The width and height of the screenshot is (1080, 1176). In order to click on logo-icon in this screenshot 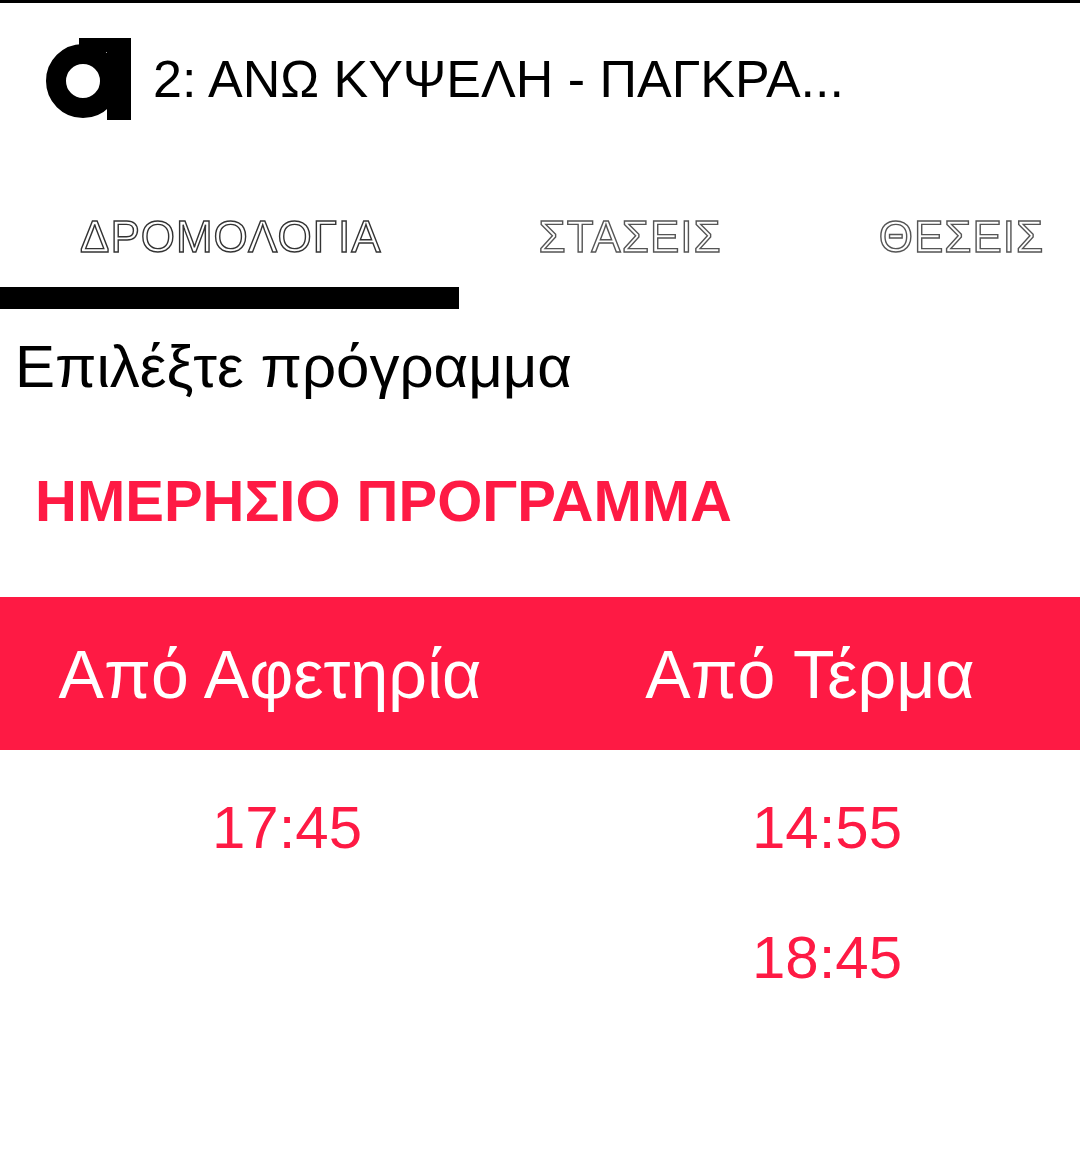, I will do `click(88, 79)`.